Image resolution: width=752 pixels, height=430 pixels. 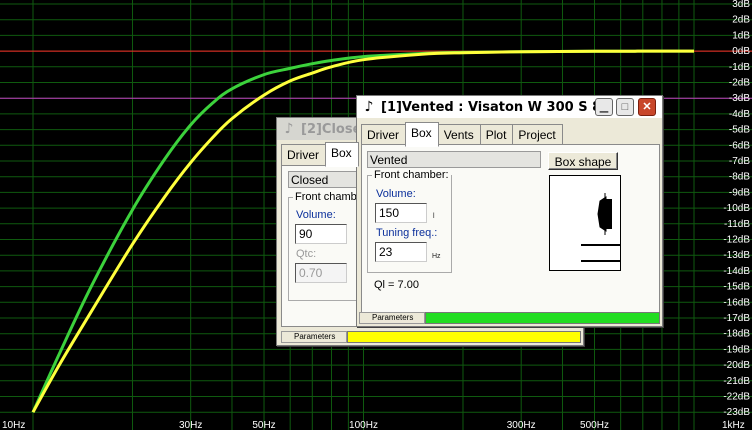 I want to click on y-tick-label: -11dB, so click(x=737, y=224).